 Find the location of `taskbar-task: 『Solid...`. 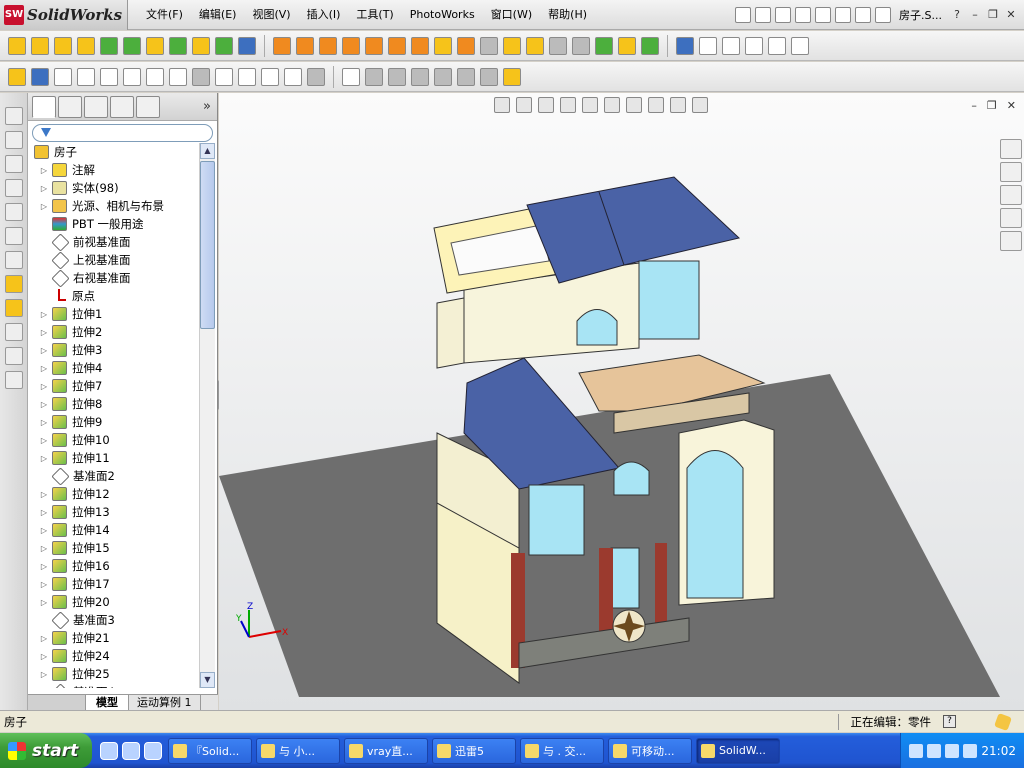

taskbar-task: 『Solid... is located at coordinates (210, 750).